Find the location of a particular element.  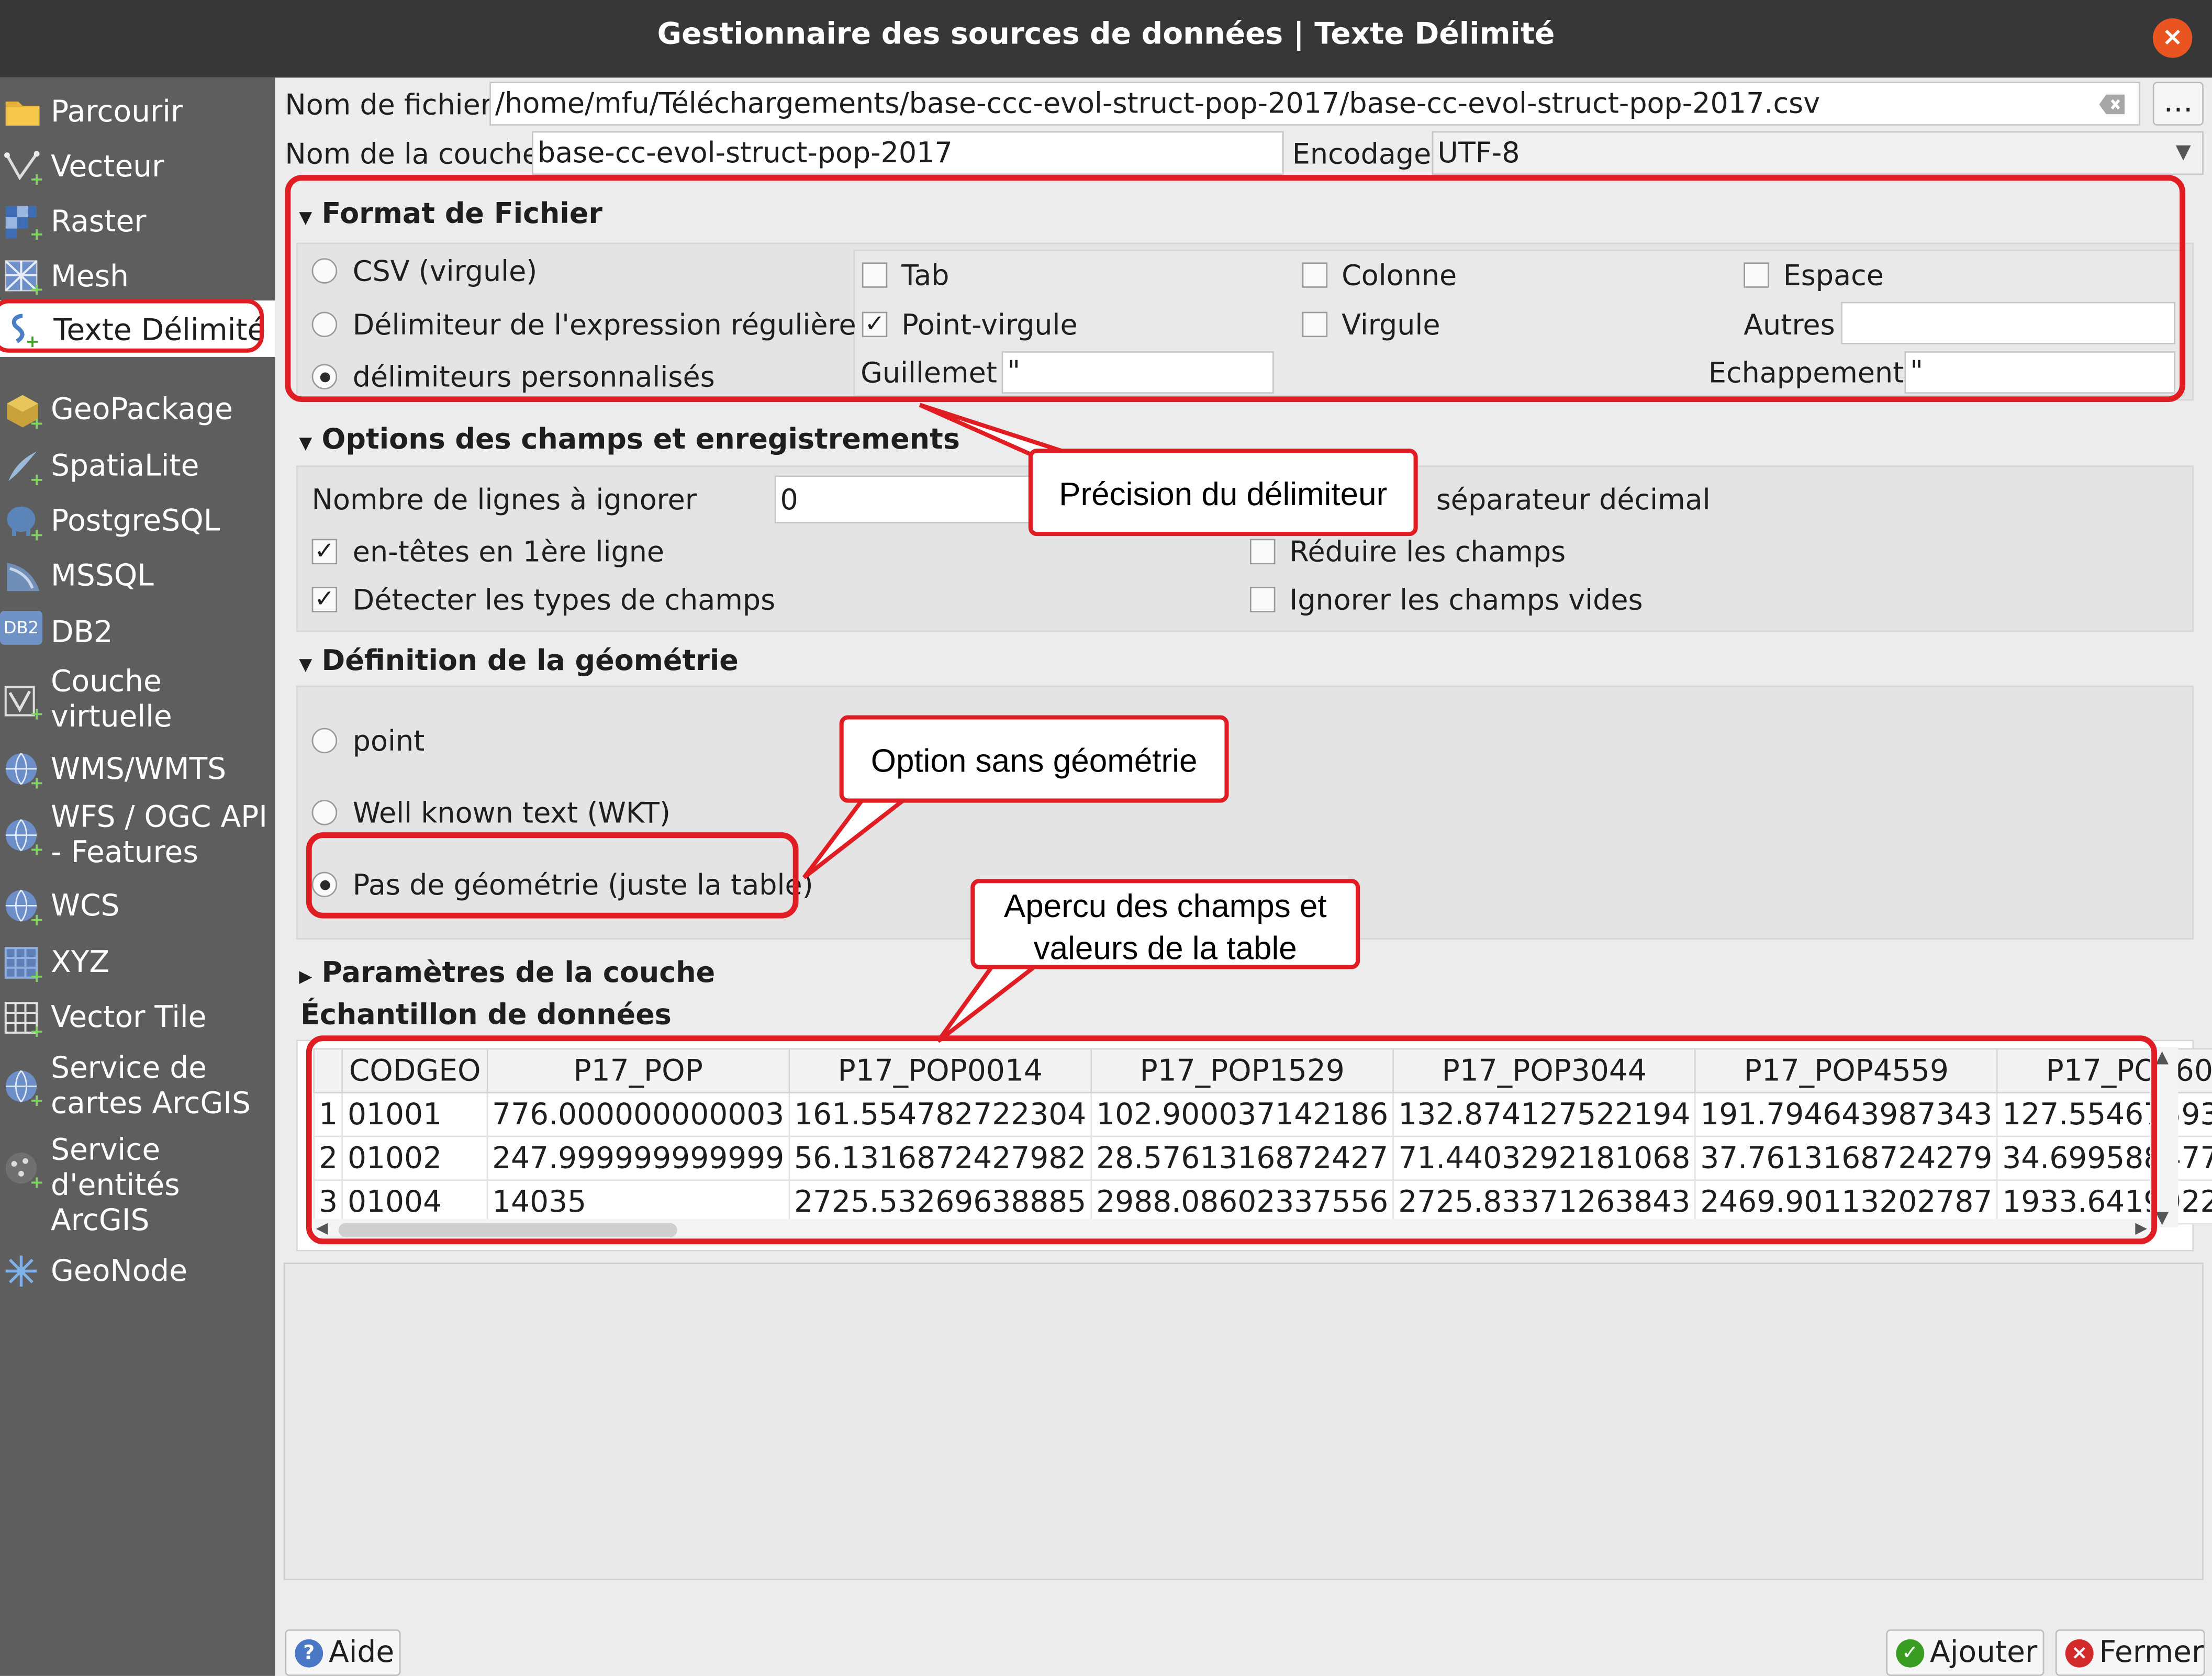

callout-preview-line2: valeurs de la table is located at coordinates (1165, 949).